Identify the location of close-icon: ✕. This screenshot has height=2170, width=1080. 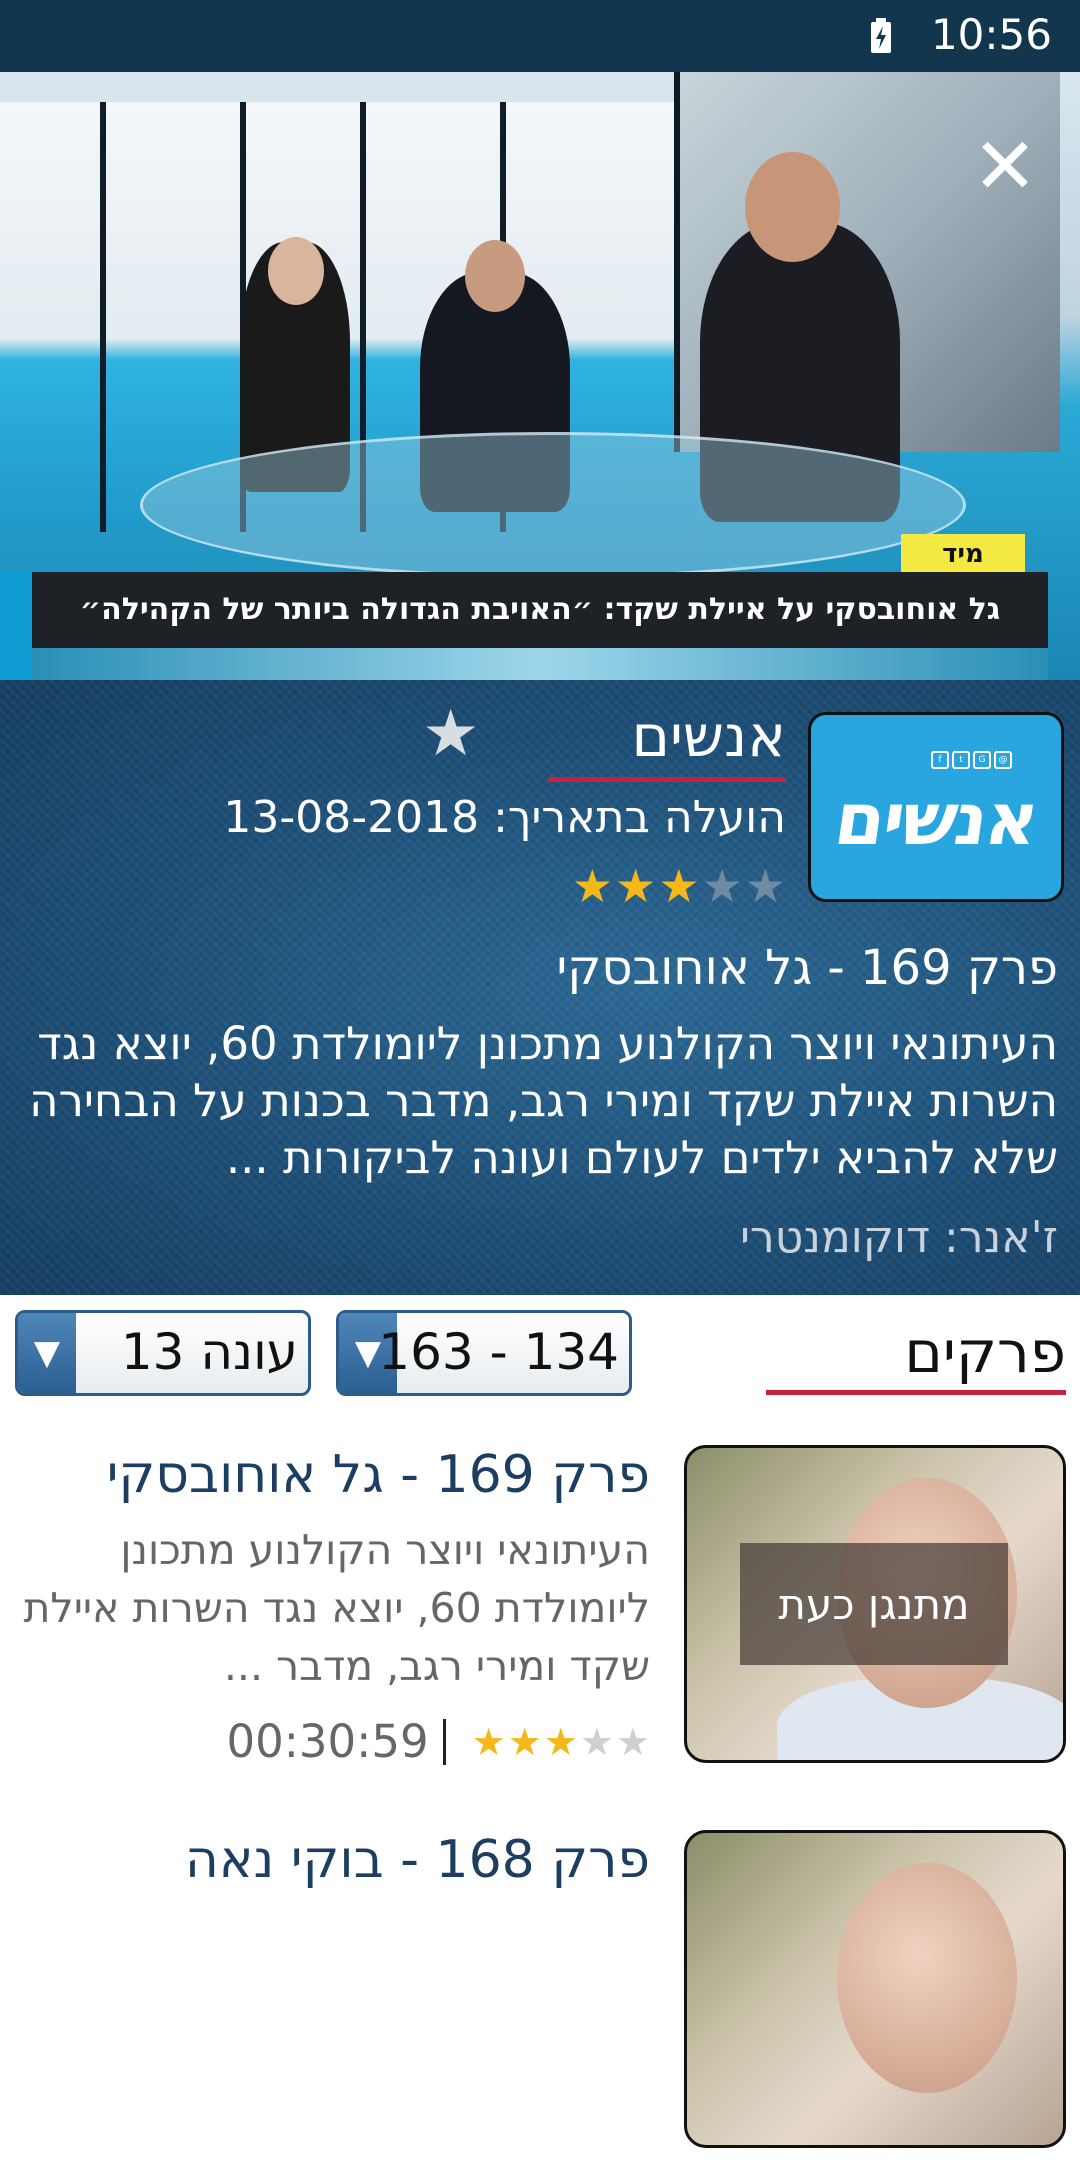
(1005, 167).